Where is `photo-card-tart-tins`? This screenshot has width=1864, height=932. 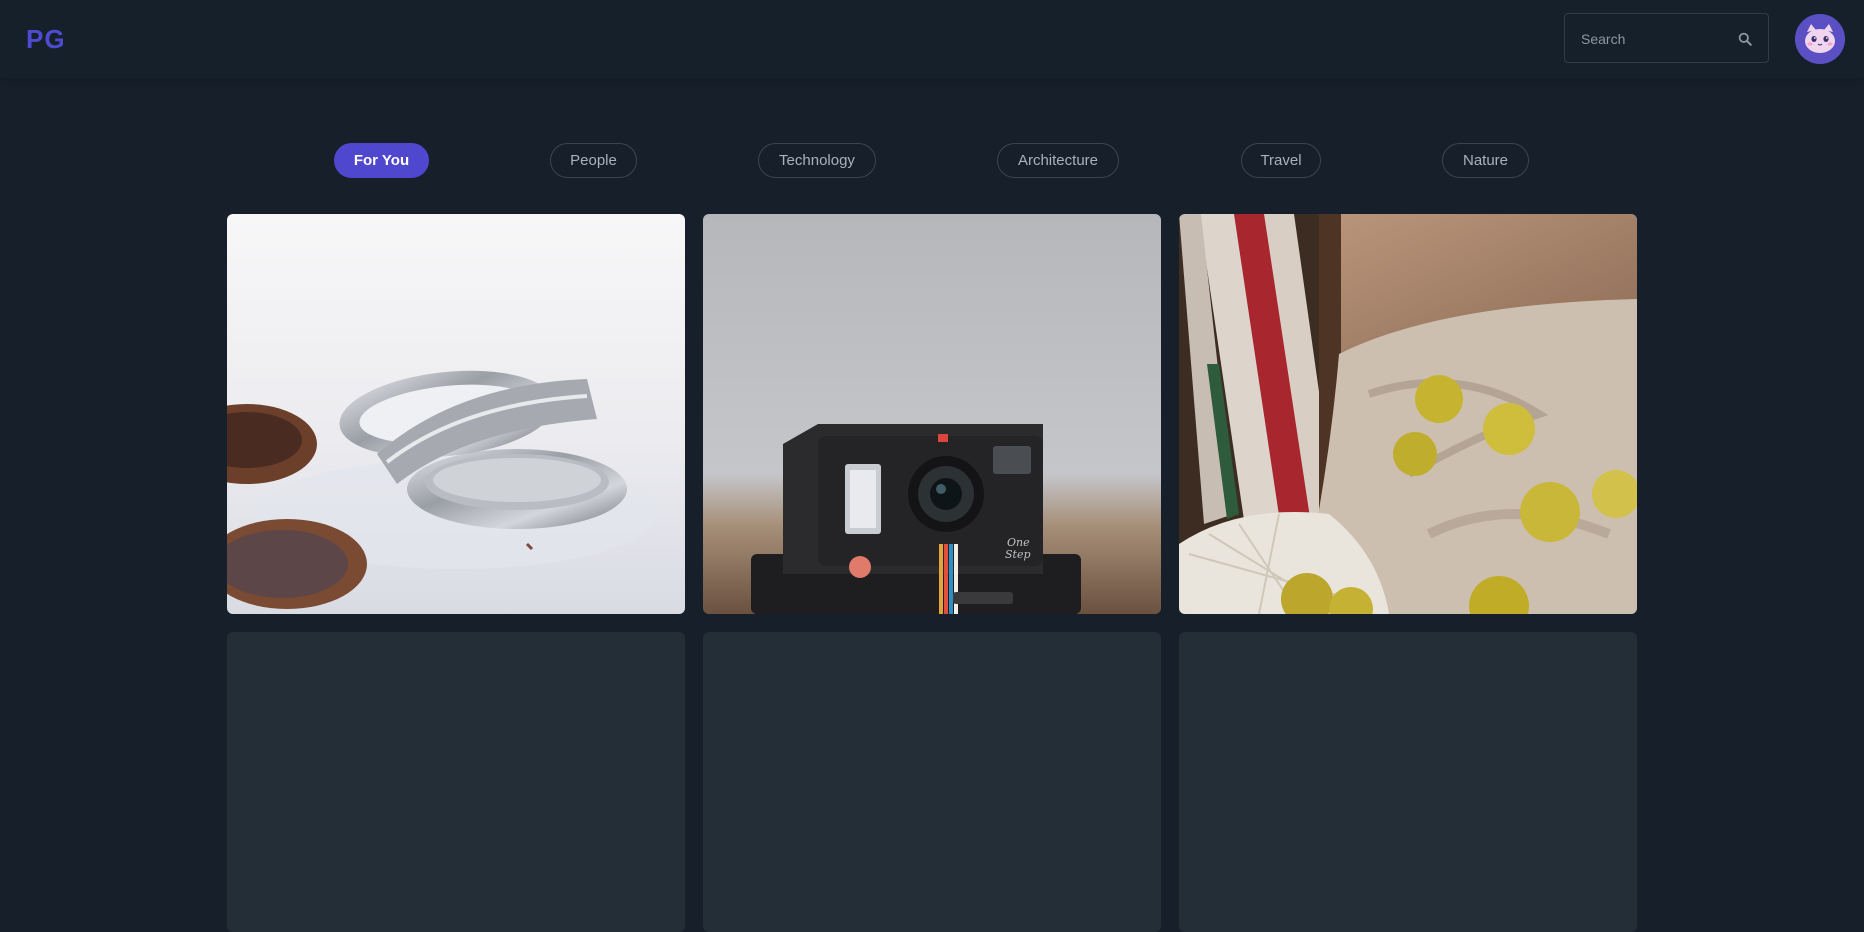 photo-card-tart-tins is located at coordinates (456, 414).